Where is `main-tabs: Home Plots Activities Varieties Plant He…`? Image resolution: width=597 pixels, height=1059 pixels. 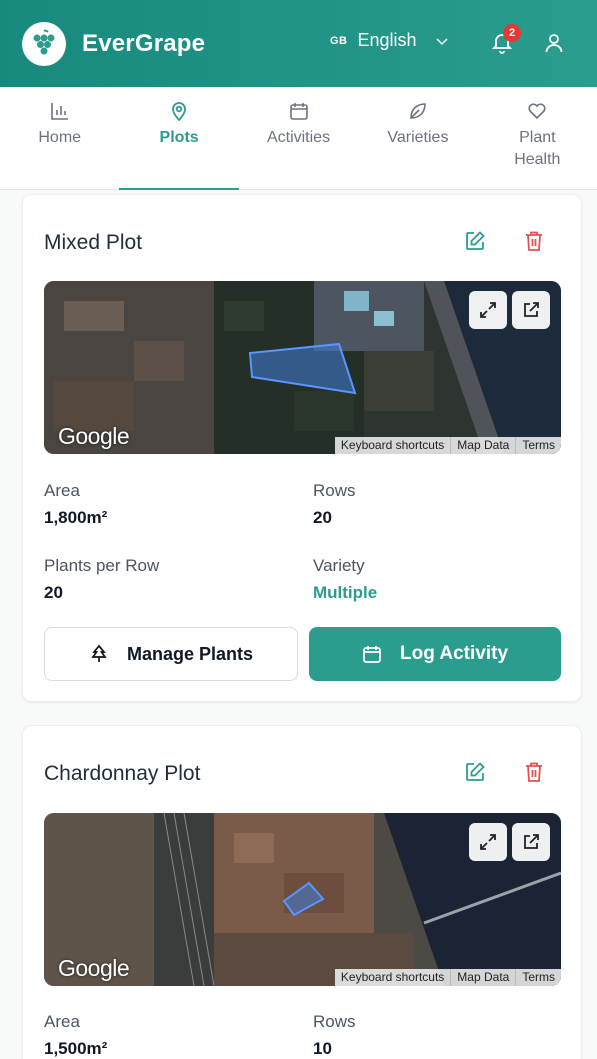 main-tabs: Home Plots Activities Varieties Plant He… is located at coordinates (298, 138).